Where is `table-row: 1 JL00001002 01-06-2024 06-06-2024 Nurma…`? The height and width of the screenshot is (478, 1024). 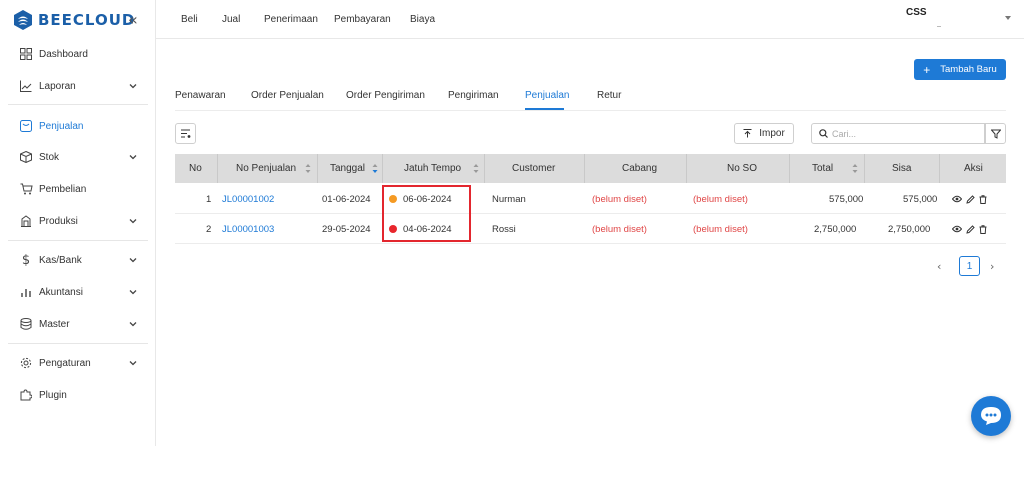
table-row: 1 JL00001002 01-06-2024 06-06-2024 Nurma… is located at coordinates (590, 199).